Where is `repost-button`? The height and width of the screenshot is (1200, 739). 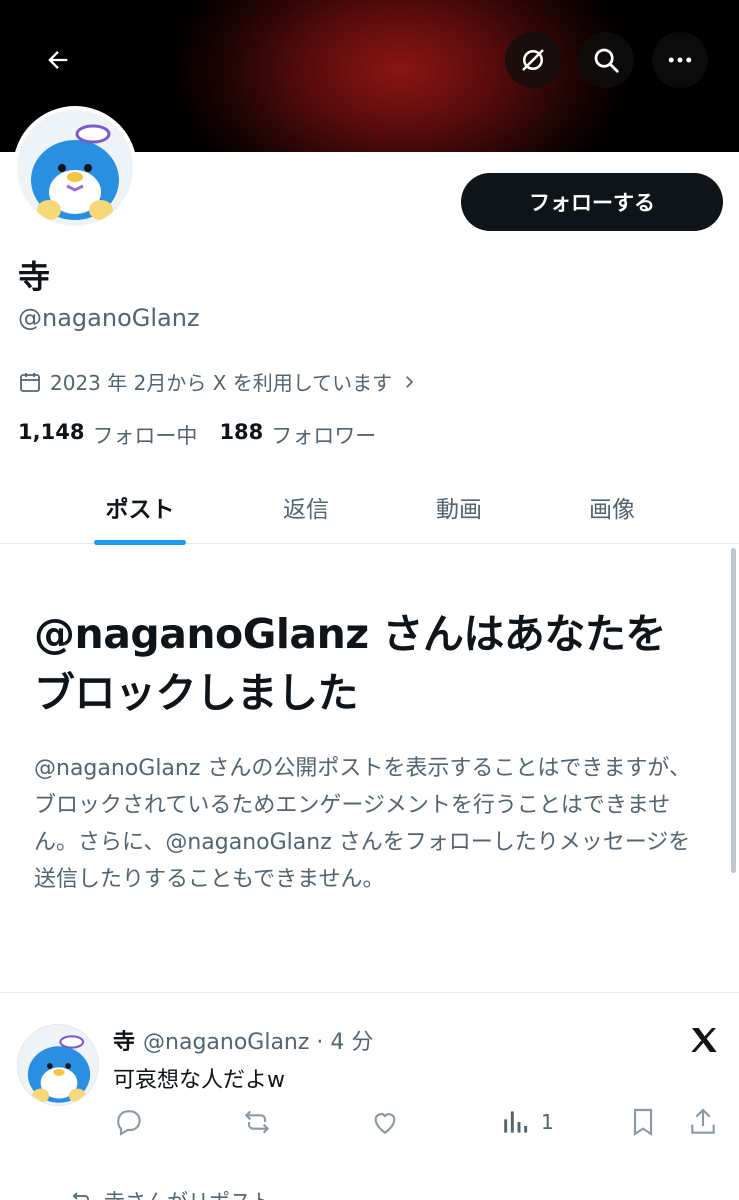
repost-button is located at coordinates (257, 1122).